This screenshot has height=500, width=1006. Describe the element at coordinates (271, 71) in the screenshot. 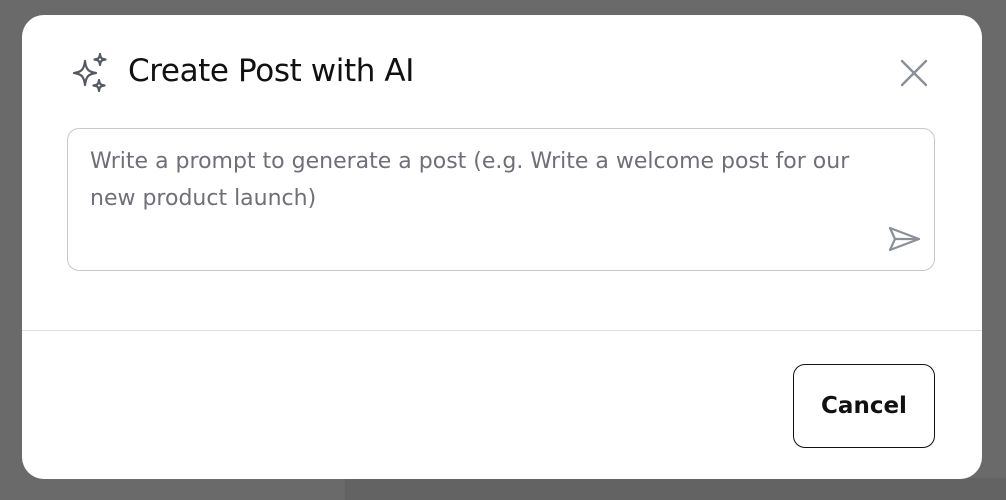

I see `dialog-title: Create Post with AI` at that location.